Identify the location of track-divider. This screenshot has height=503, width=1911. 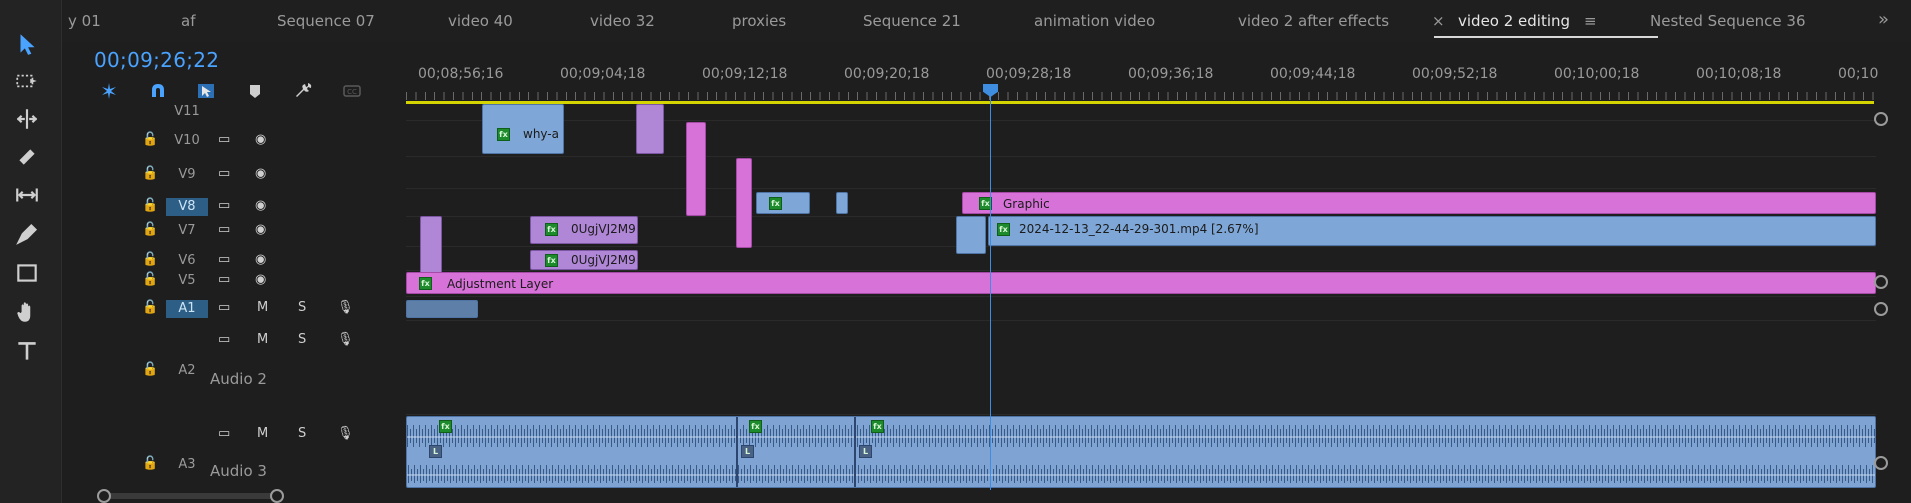
(1141, 320).